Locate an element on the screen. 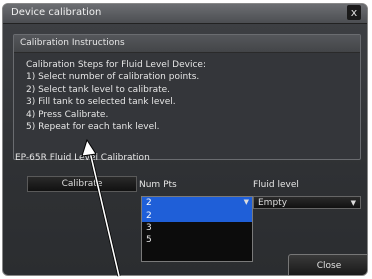 The image size is (372, 279). num-pts-option: 3 is located at coordinates (197, 228).